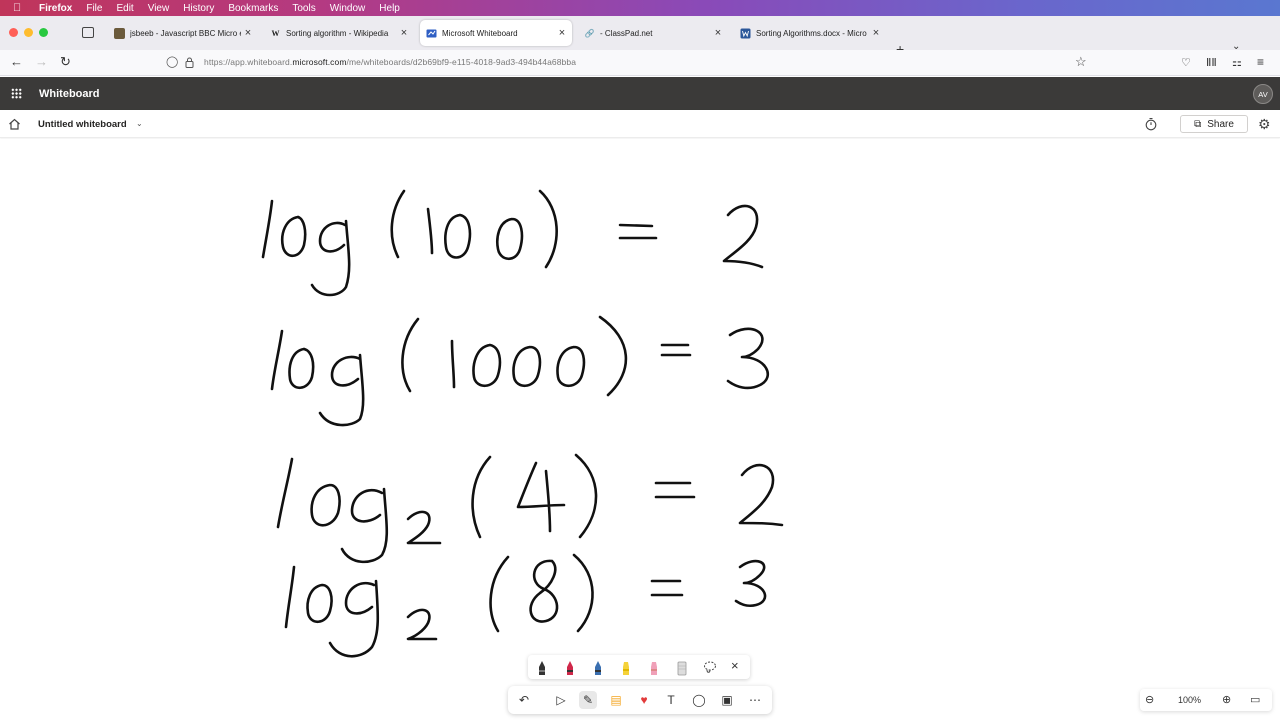  I want to click on text-tool-icon: T, so click(671, 700).